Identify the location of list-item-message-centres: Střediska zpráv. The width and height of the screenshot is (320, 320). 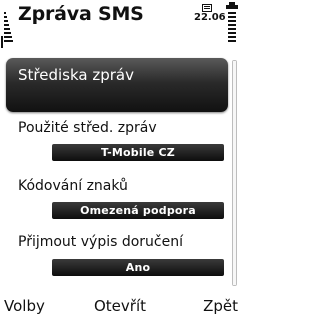
(117, 85).